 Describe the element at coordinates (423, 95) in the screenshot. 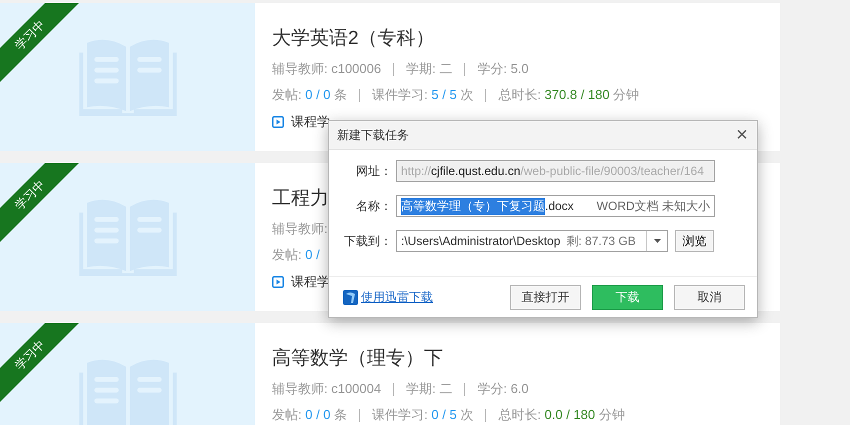

I see `course-stat: 课件学习: 5 / 5 次` at that location.